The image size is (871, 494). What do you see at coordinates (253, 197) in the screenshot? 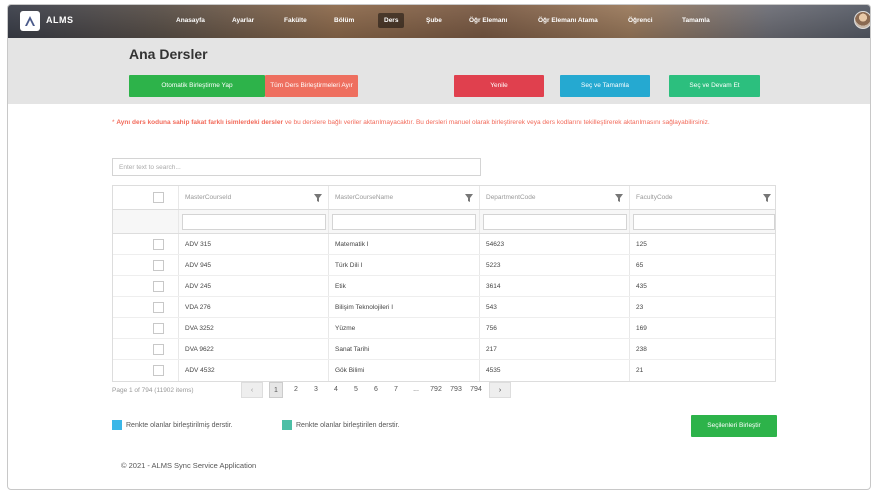
I see `column-header-mastercourseid: MasterCourseId` at bounding box center [253, 197].